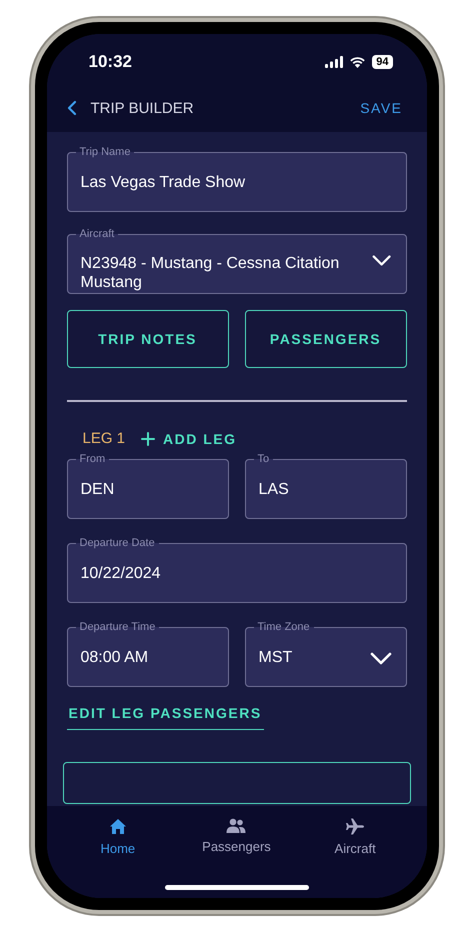  Describe the element at coordinates (117, 627) in the screenshot. I see `field-label: Departure Time` at that location.